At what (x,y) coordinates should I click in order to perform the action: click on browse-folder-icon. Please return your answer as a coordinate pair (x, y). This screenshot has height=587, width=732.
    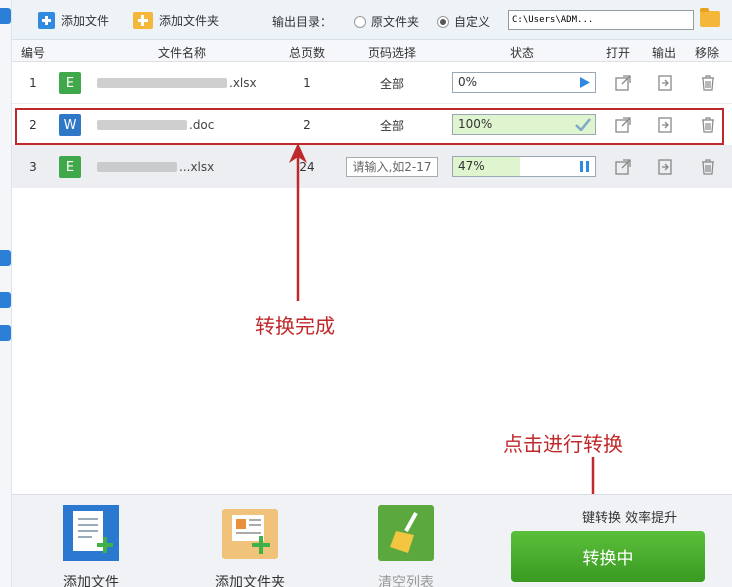
    Looking at the image, I should click on (710, 17).